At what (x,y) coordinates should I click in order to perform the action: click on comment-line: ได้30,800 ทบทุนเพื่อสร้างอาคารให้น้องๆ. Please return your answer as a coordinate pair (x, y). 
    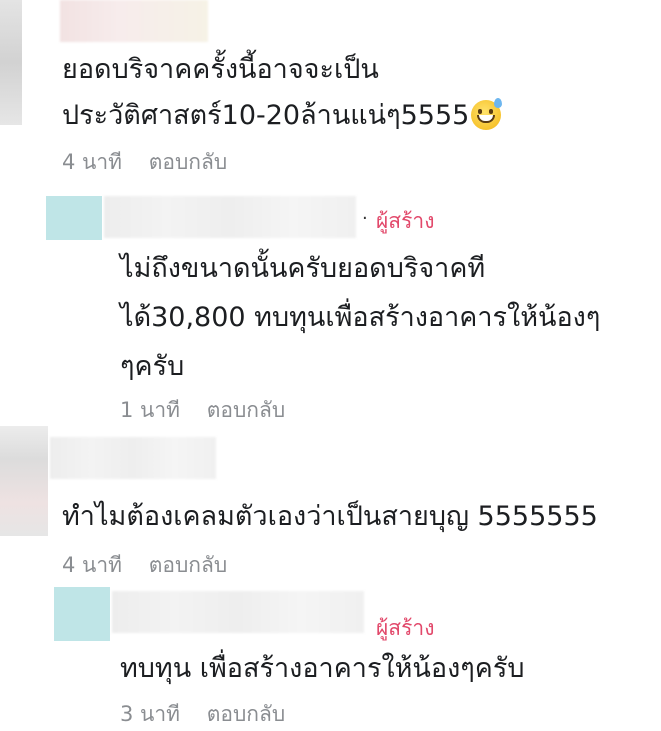
    Looking at the image, I should click on (360, 317).